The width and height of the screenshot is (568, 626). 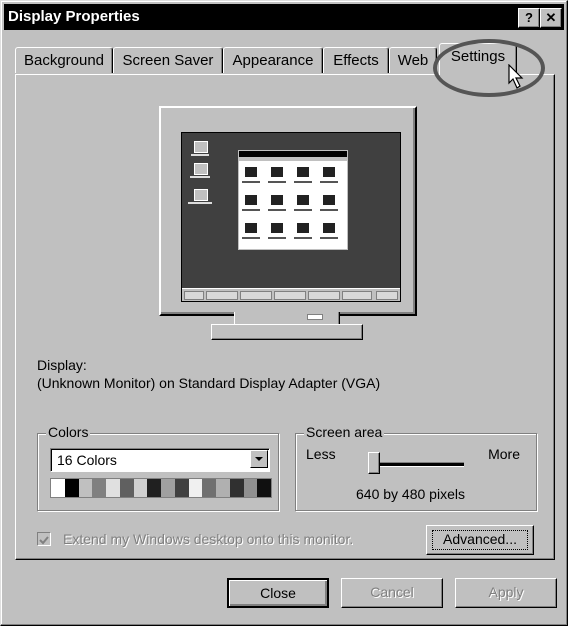 What do you see at coordinates (64, 60) in the screenshot?
I see `tab-background: Background` at bounding box center [64, 60].